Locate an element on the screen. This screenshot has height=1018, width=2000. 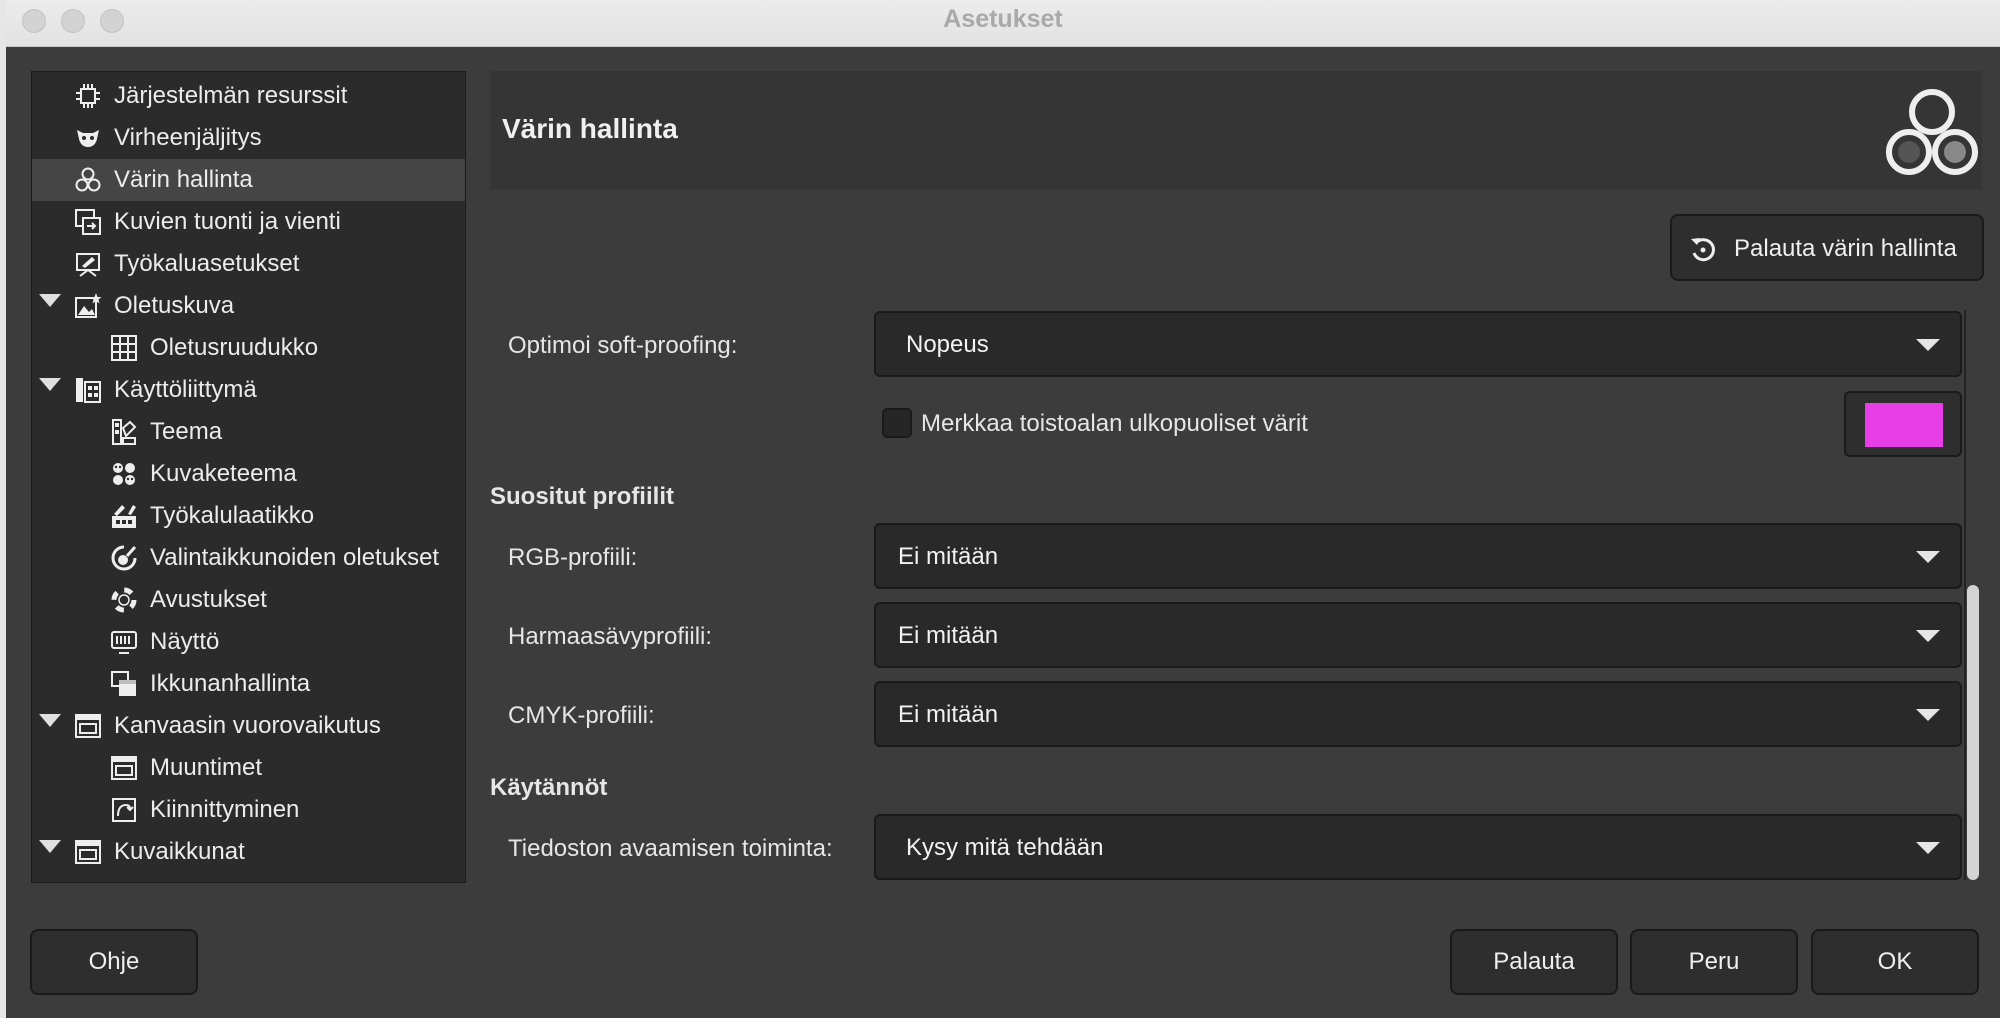
lifebuoy-icon is located at coordinates (124, 600).